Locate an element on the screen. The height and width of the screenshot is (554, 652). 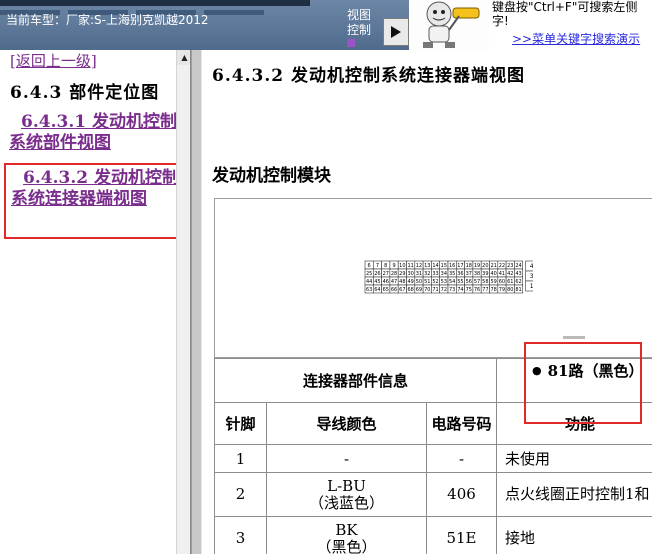
scroll-up-icon: ▲ is located at coordinates (183, 57).